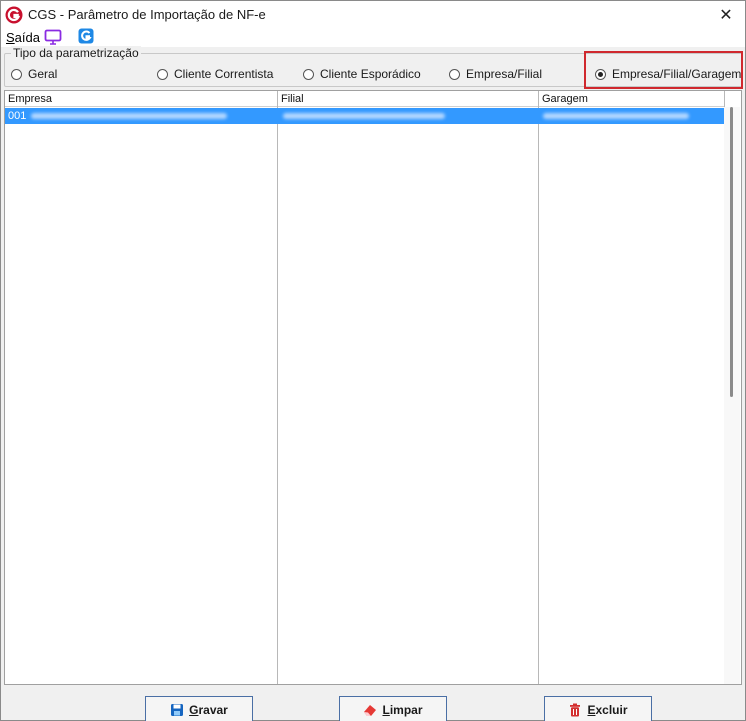 This screenshot has height=721, width=746. Describe the element at coordinates (177, 710) in the screenshot. I see `floppy-disk-icon` at that location.